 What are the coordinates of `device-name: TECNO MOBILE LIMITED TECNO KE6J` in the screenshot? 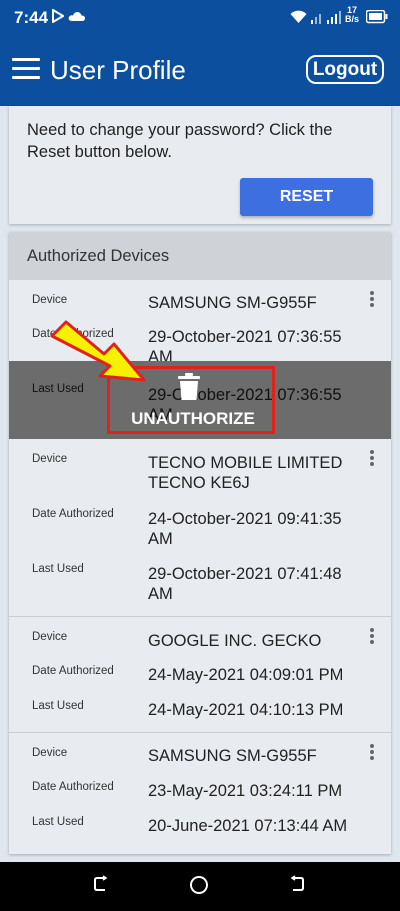 It's located at (245, 473).